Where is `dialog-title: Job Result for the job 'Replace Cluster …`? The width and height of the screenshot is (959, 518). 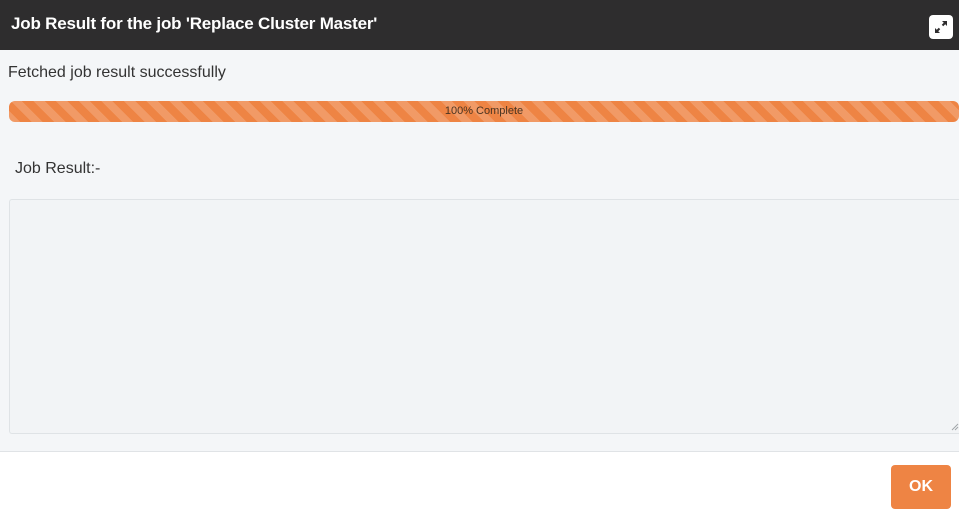
dialog-title: Job Result for the job 'Replace Cluster … is located at coordinates (194, 23).